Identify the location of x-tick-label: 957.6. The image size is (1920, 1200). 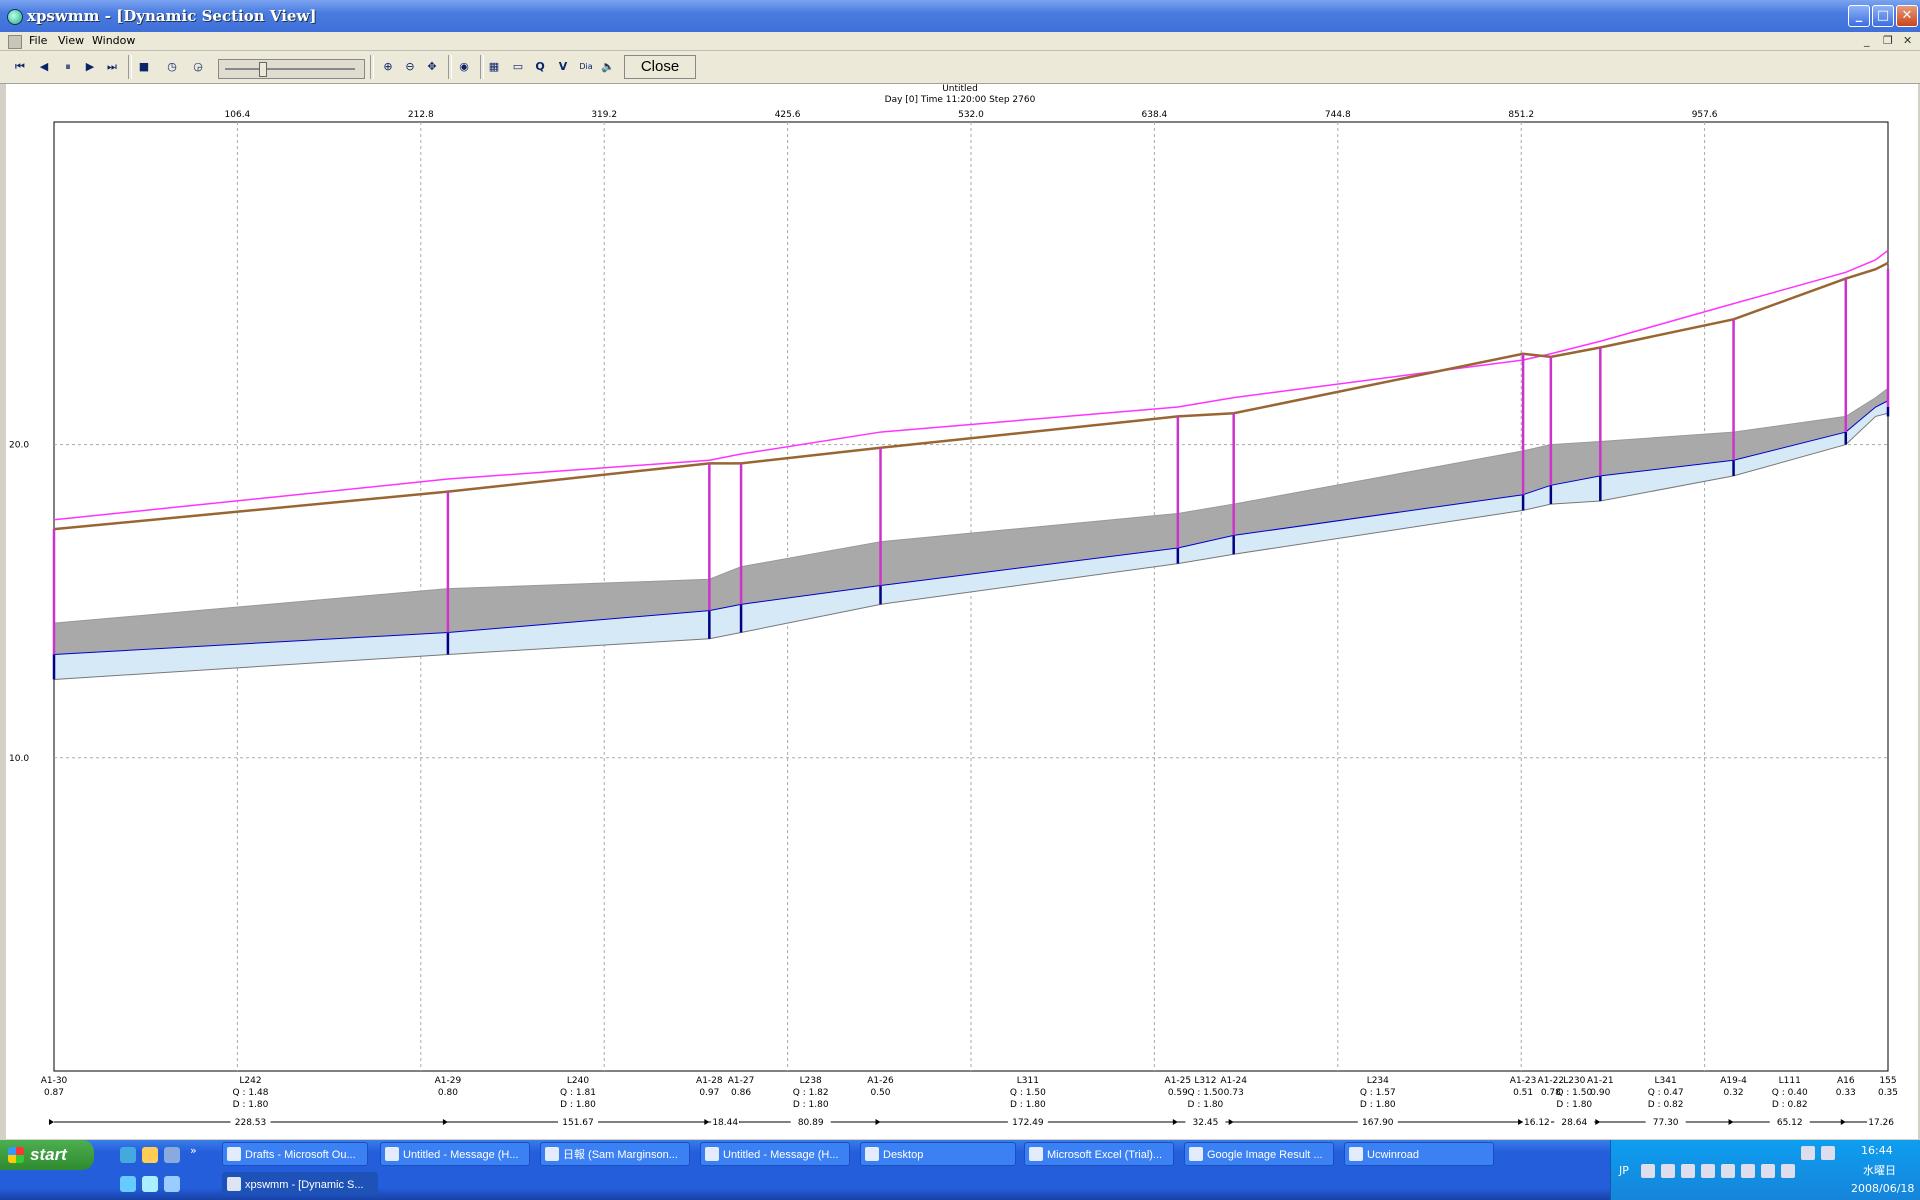
(1705, 115).